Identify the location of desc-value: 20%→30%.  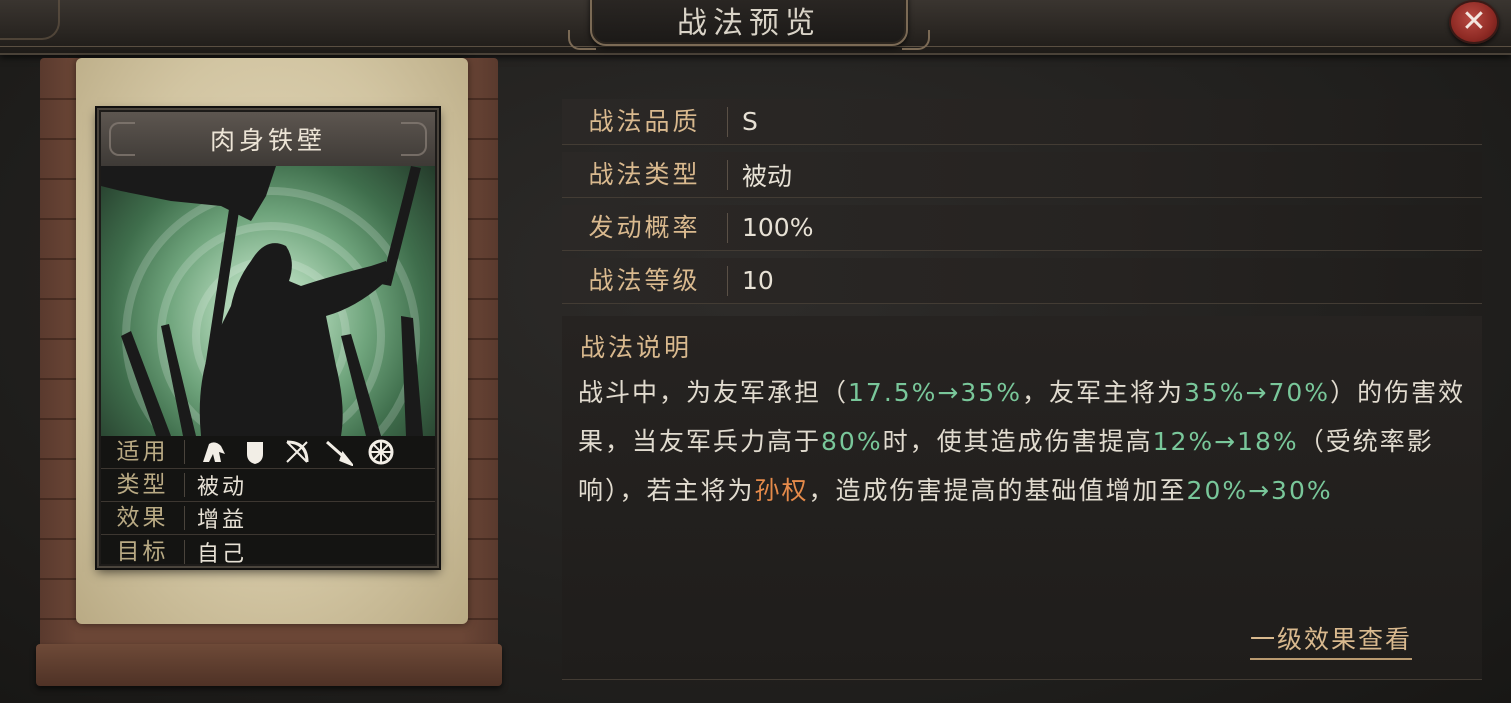
(1259, 490).